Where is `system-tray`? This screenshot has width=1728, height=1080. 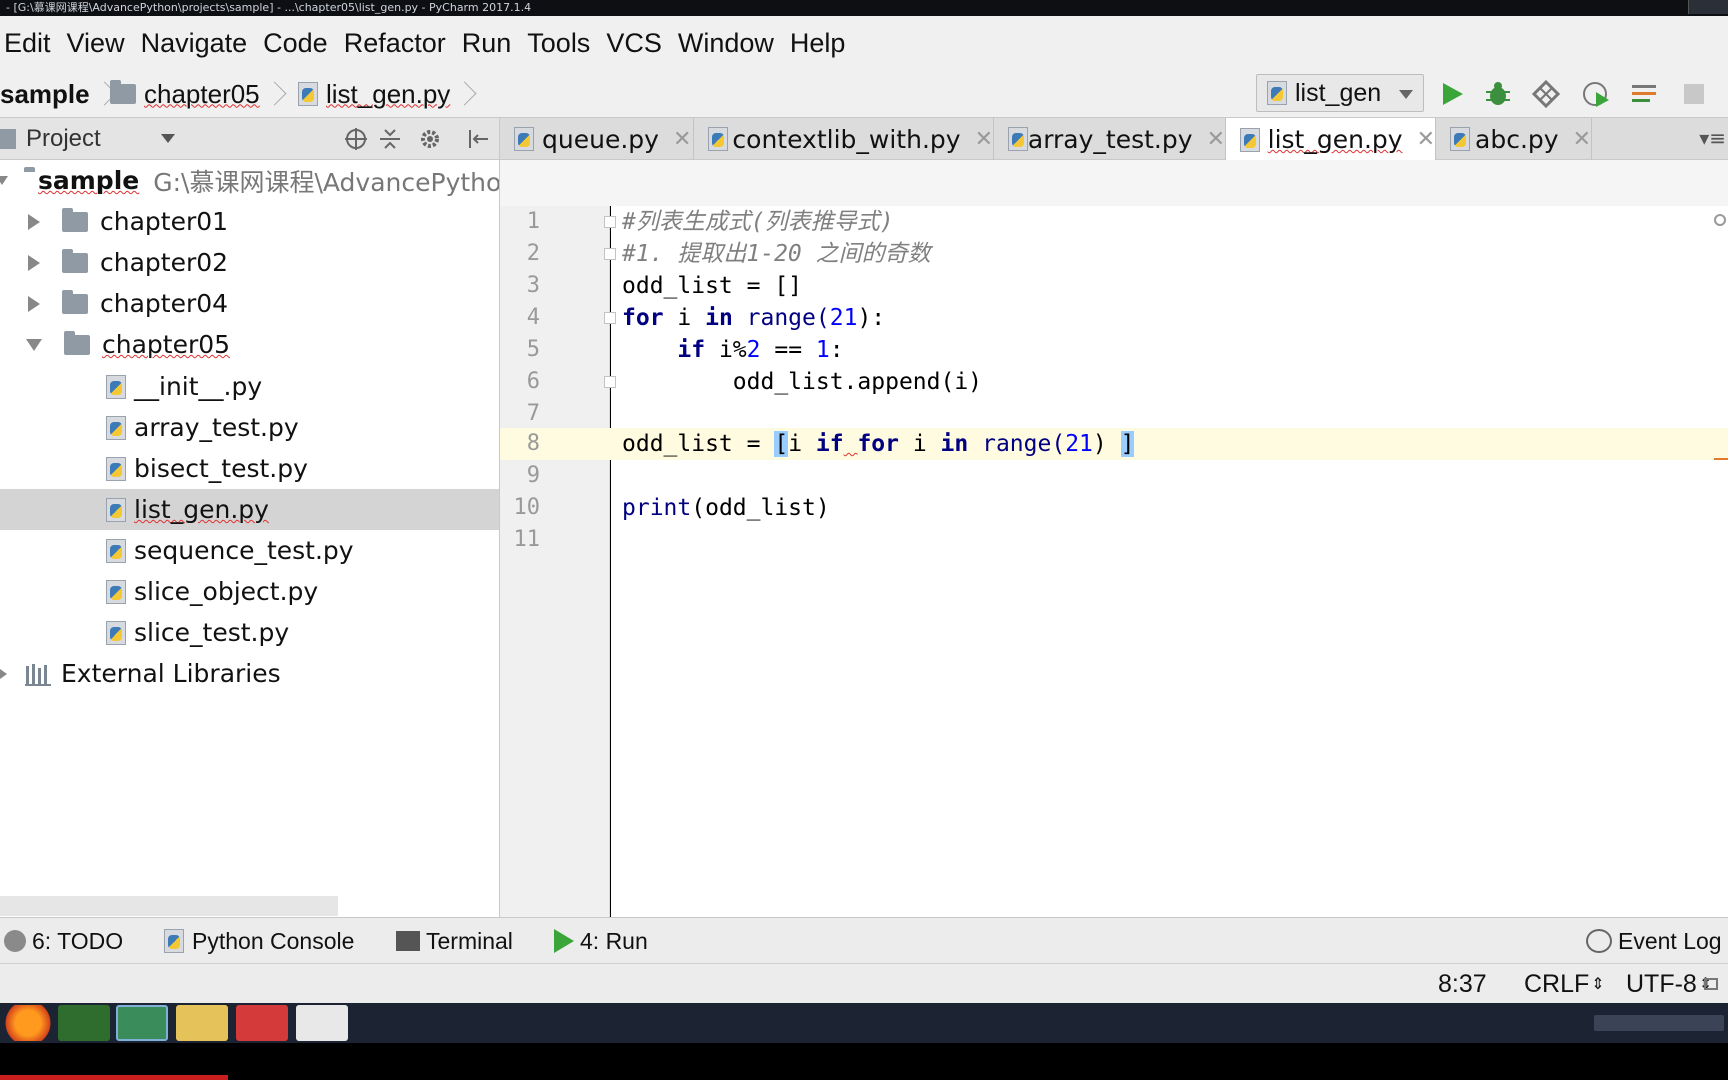
system-tray is located at coordinates (1659, 1023).